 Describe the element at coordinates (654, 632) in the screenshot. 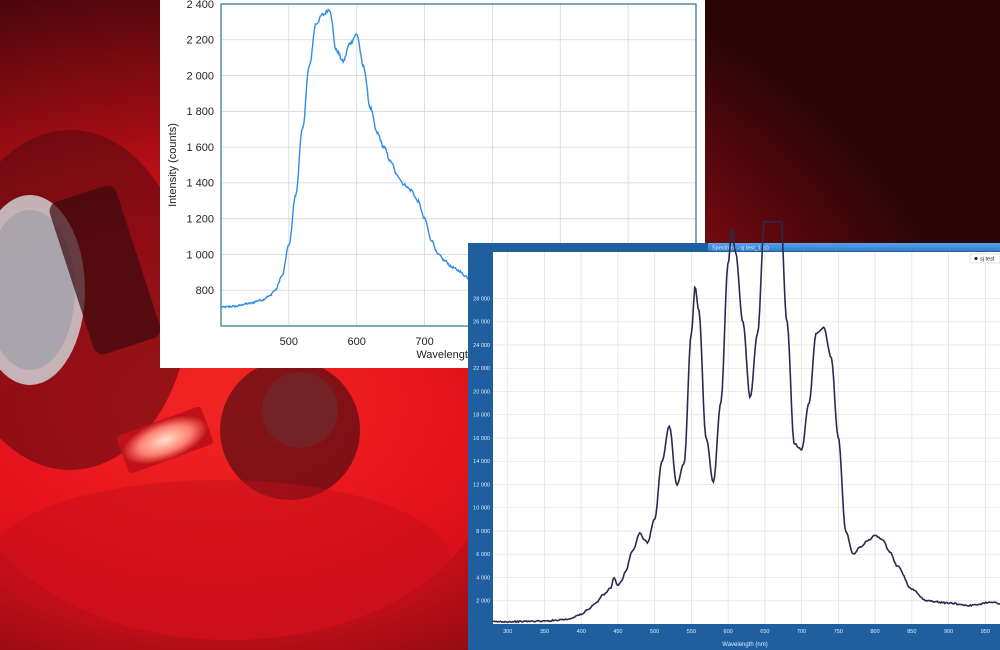

I see `chart-2-x-tick-label: 500` at that location.